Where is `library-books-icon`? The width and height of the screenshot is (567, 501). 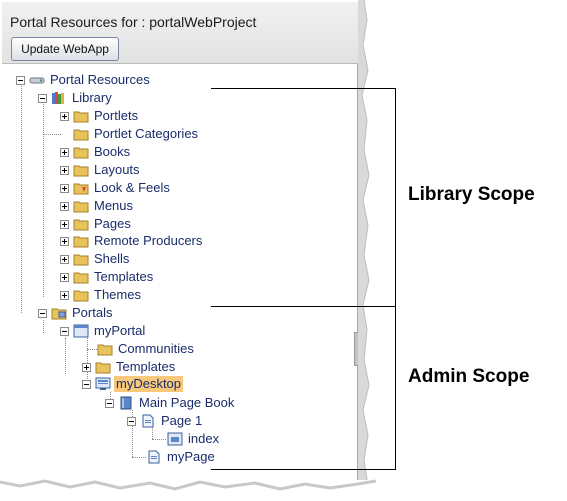 library-books-icon is located at coordinates (58, 98).